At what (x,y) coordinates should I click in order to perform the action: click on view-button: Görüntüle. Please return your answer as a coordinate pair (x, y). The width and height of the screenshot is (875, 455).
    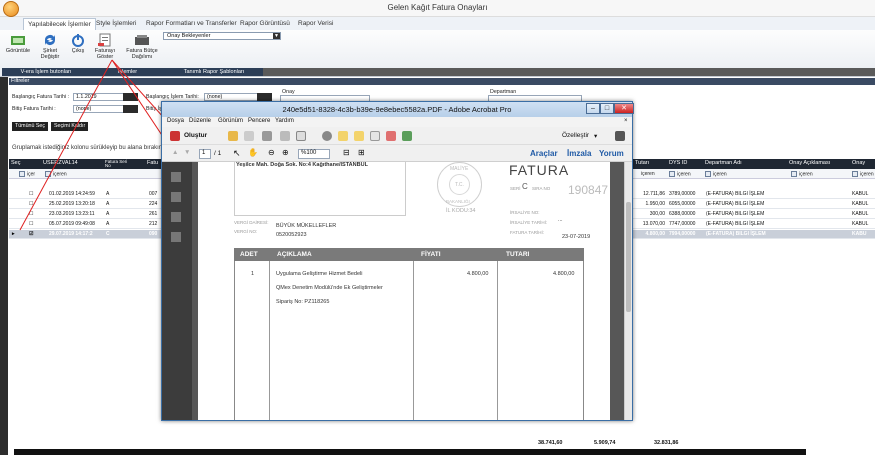
    Looking at the image, I should click on (18, 43).